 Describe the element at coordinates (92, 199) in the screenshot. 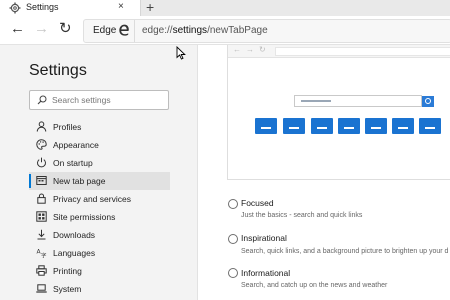

I see `sidebar-item-label: Privacy and services` at that location.